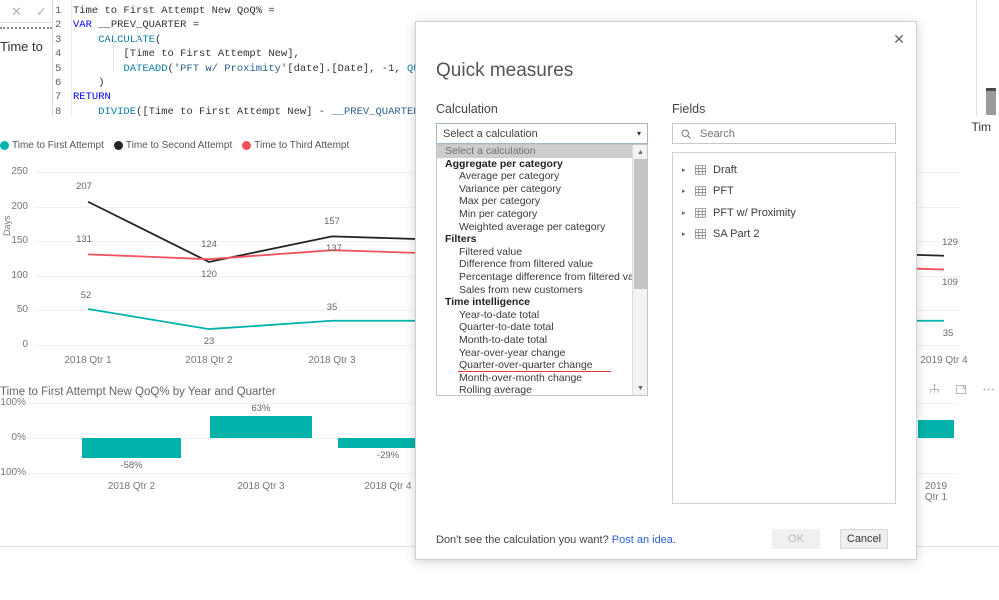 Image resolution: width=999 pixels, height=600 pixels. Describe the element at coordinates (936, 492) in the screenshot. I see `x-axis-tick: 2019 Qtr 1` at that location.